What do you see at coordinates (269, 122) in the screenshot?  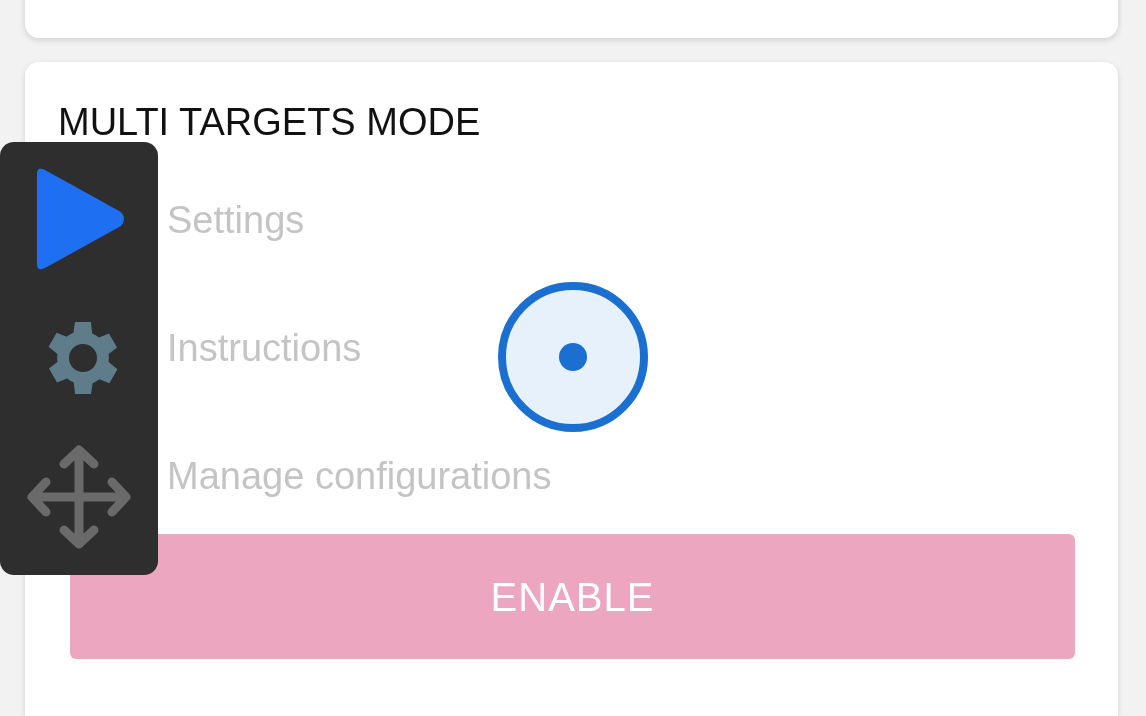 I see `section-title: MULTI TARGETS MODE` at bounding box center [269, 122].